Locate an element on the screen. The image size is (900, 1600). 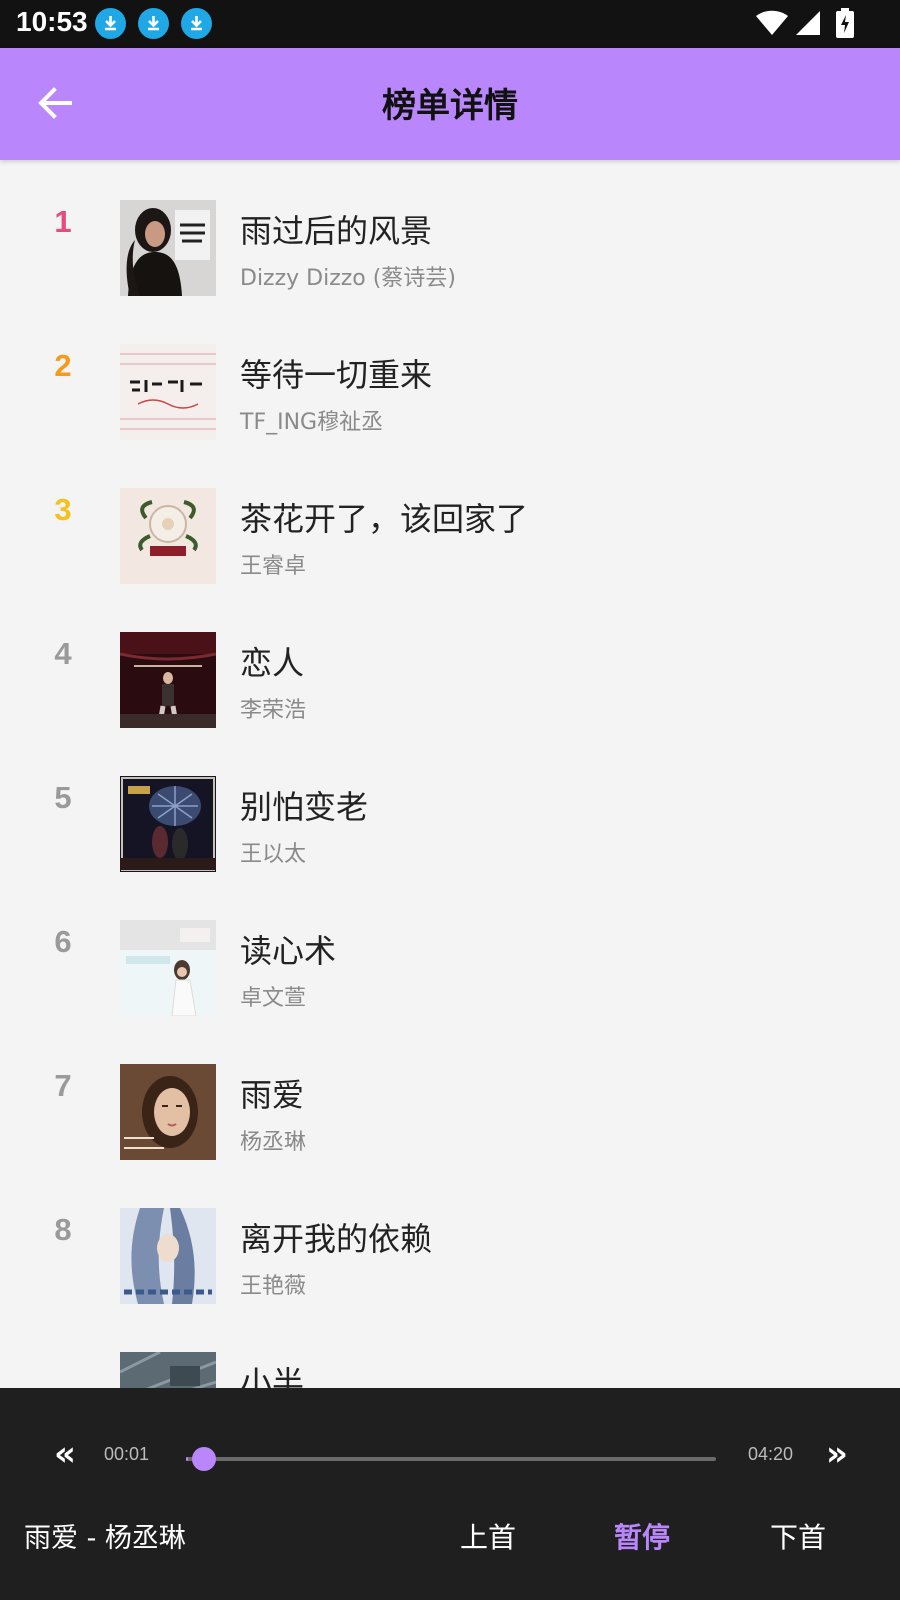
progress-thumb is located at coordinates (204, 1459).